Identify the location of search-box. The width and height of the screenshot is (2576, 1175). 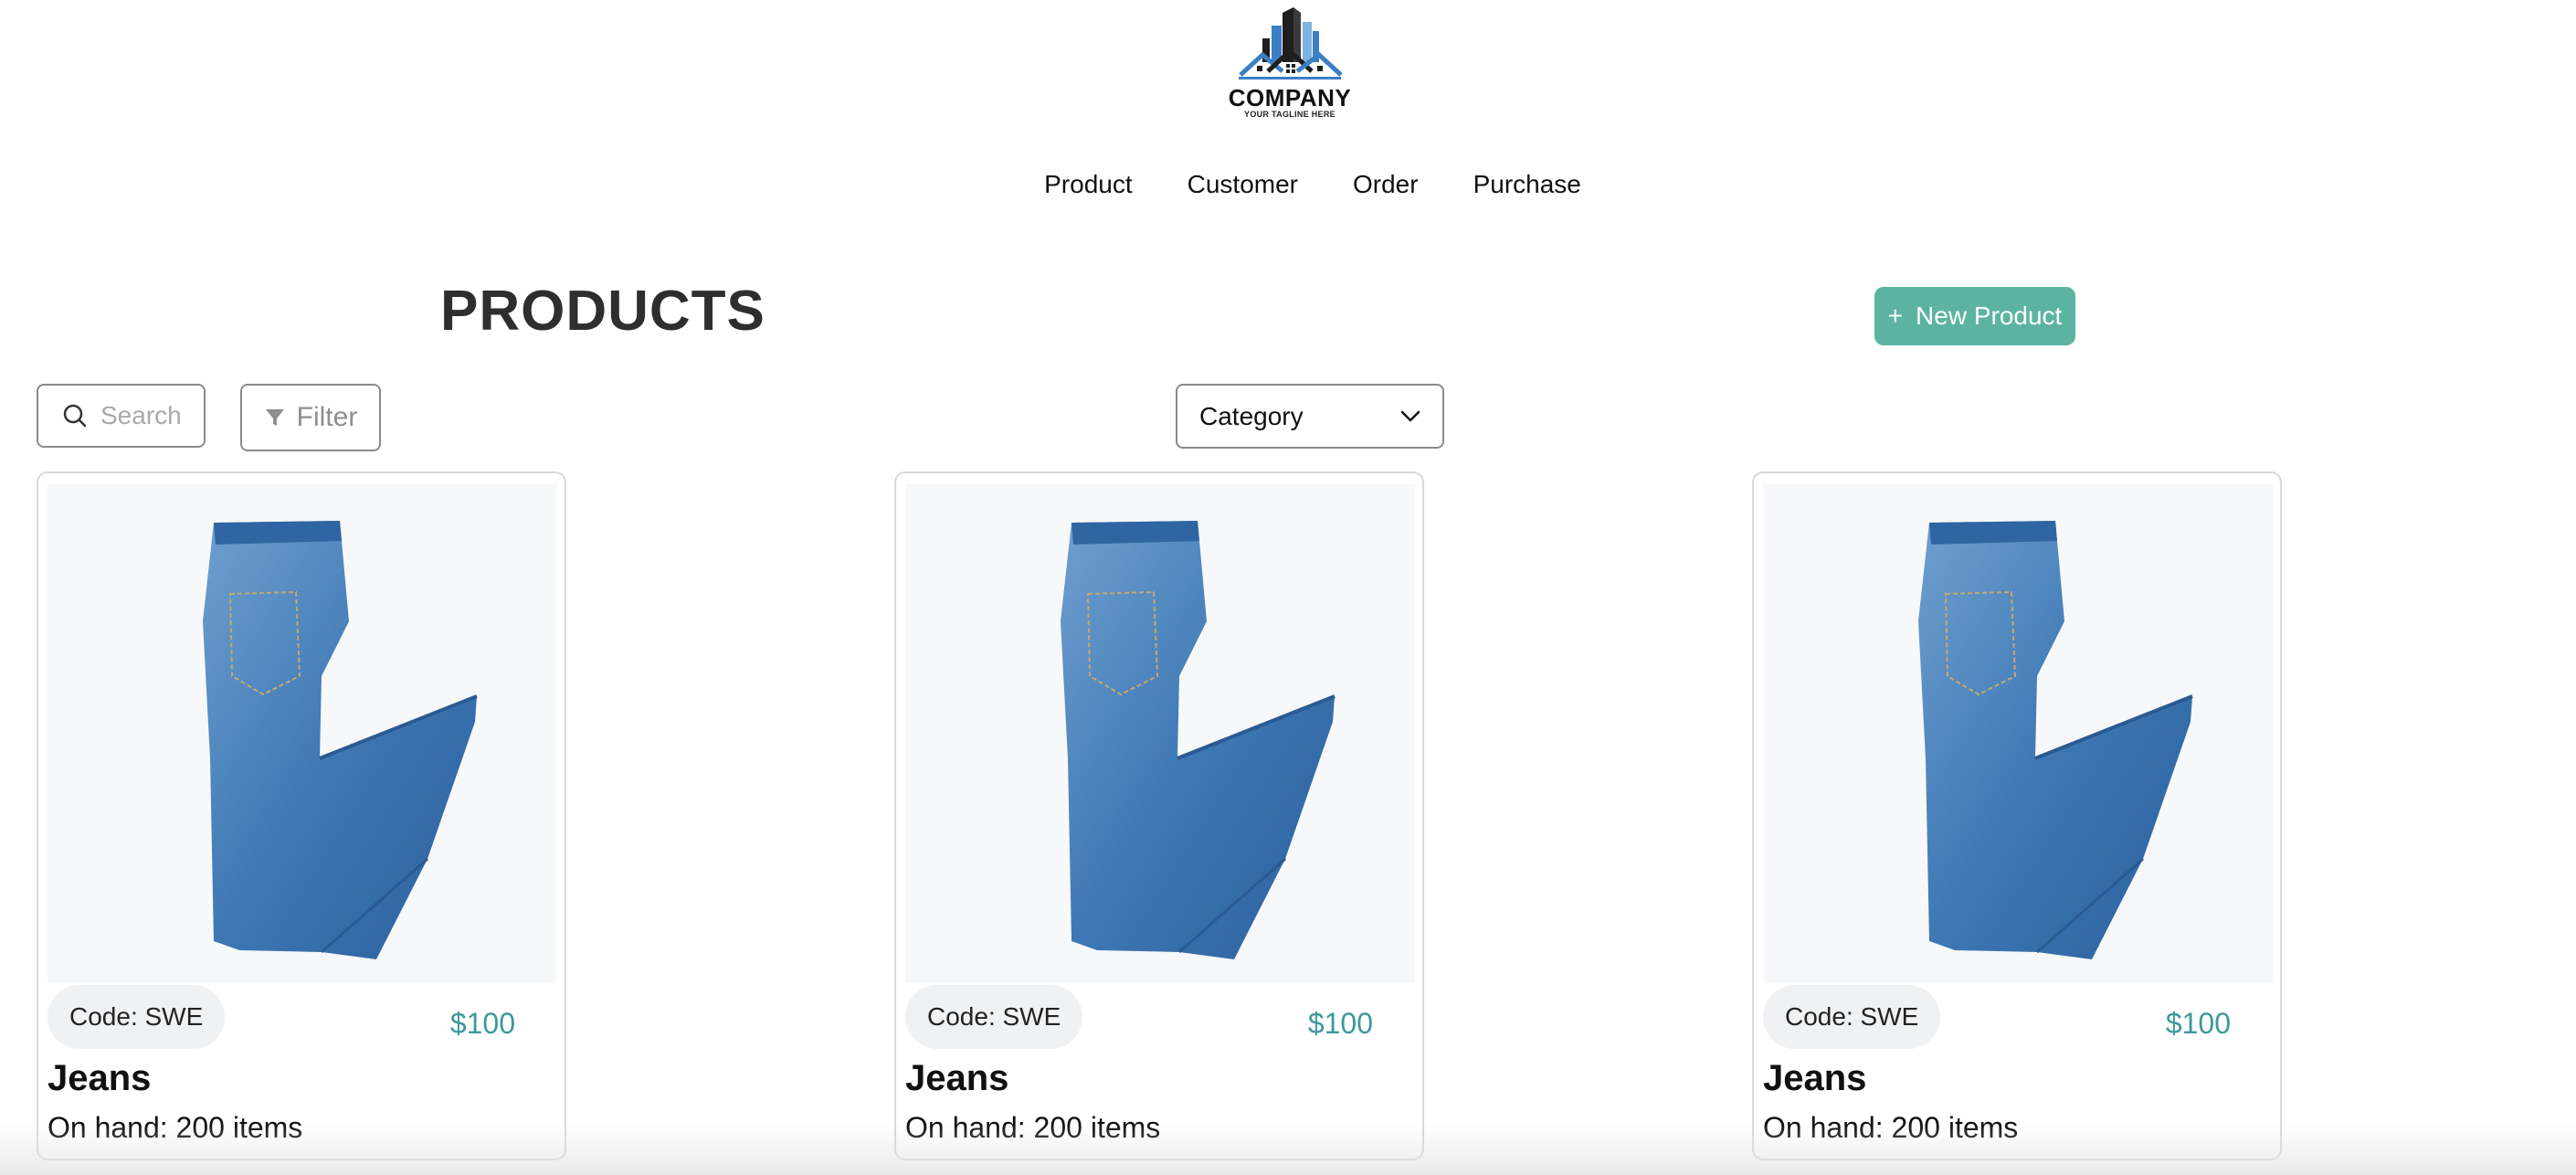
(121, 416).